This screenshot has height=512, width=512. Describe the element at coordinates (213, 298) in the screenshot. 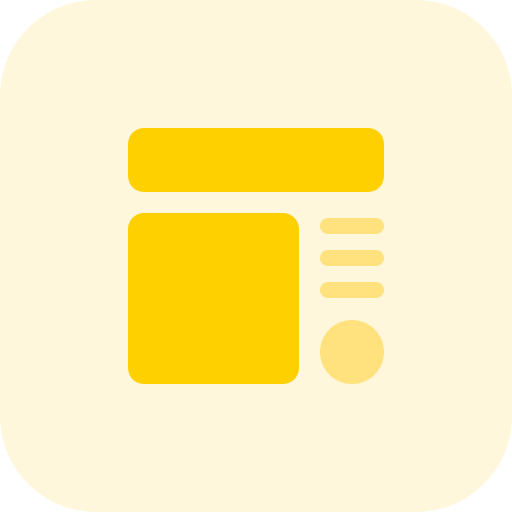

I see `content-panel-shape` at that location.